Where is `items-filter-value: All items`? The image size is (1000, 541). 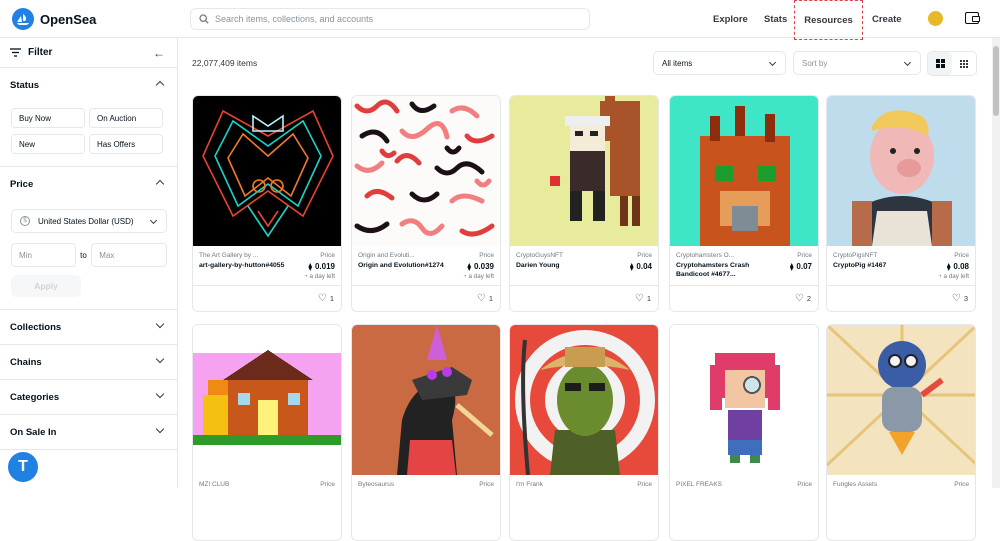 items-filter-value: All items is located at coordinates (677, 63).